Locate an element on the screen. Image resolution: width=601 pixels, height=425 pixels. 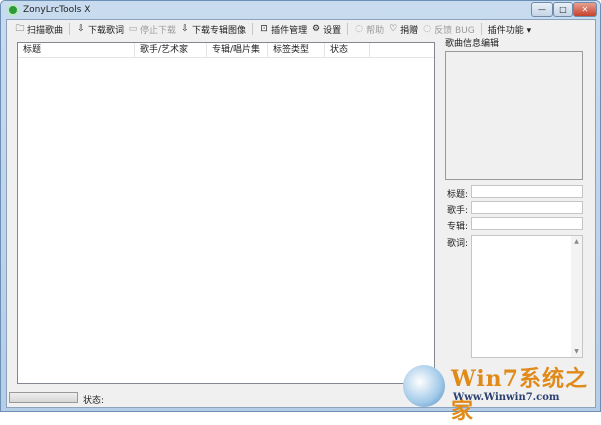
toolbar-button-1: ⇩ 下载歌词 is located at coordinates (100, 29).